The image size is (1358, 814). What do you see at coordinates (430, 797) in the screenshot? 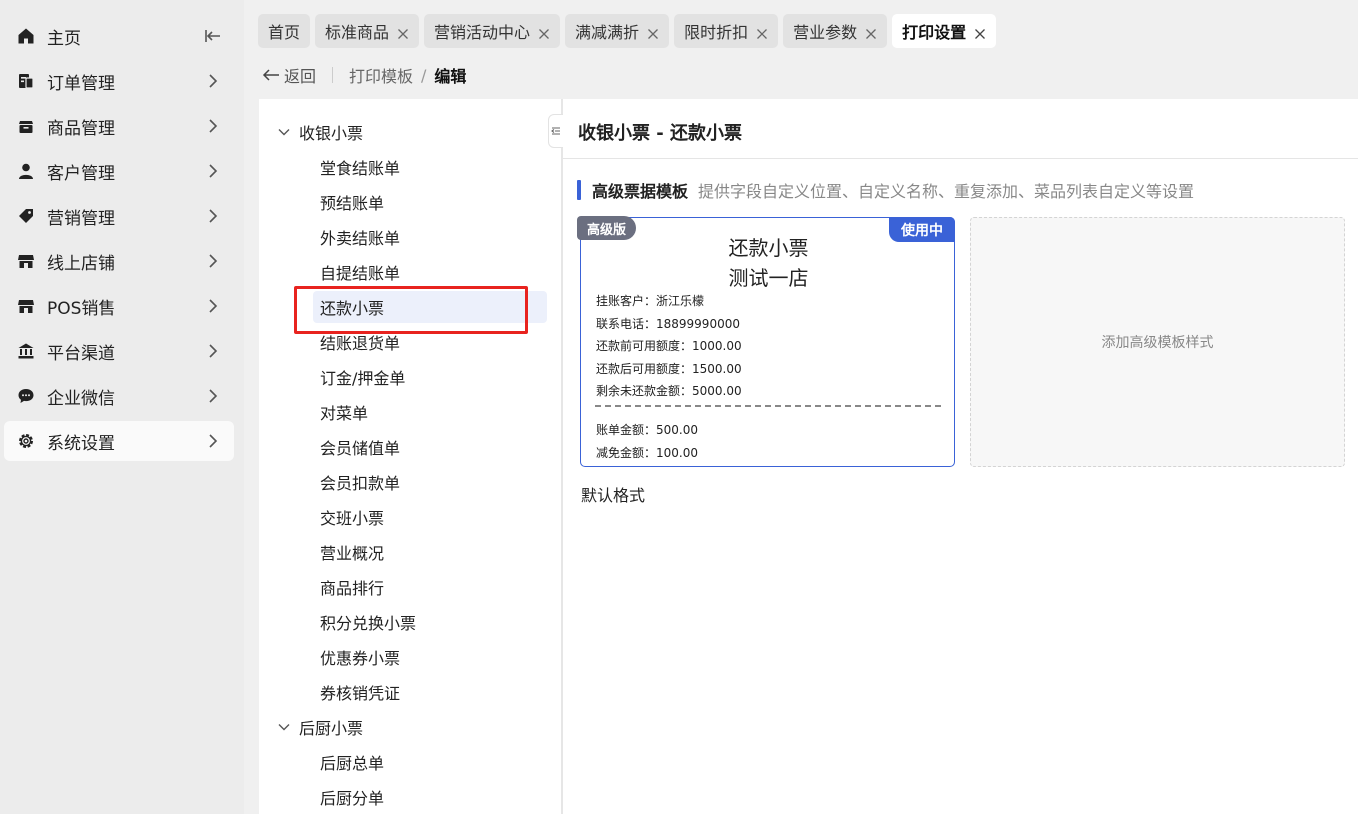
I see `tree-item: 后厨分单` at bounding box center [430, 797].